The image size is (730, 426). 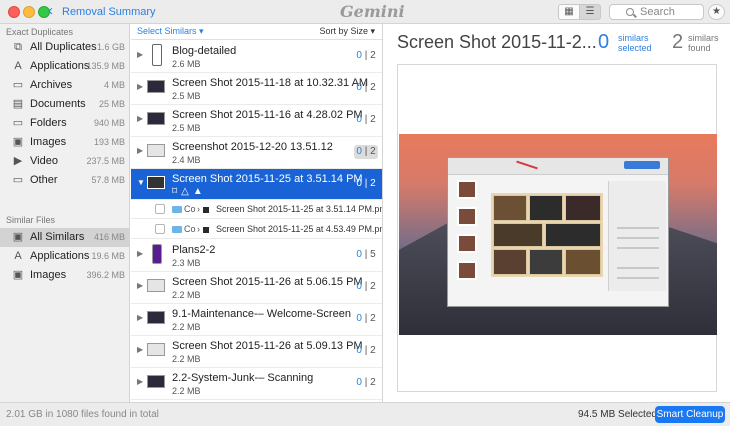 I want to click on sidebar-item-exact-6: ▶ Video 237.5 MB, so click(x=65, y=161).